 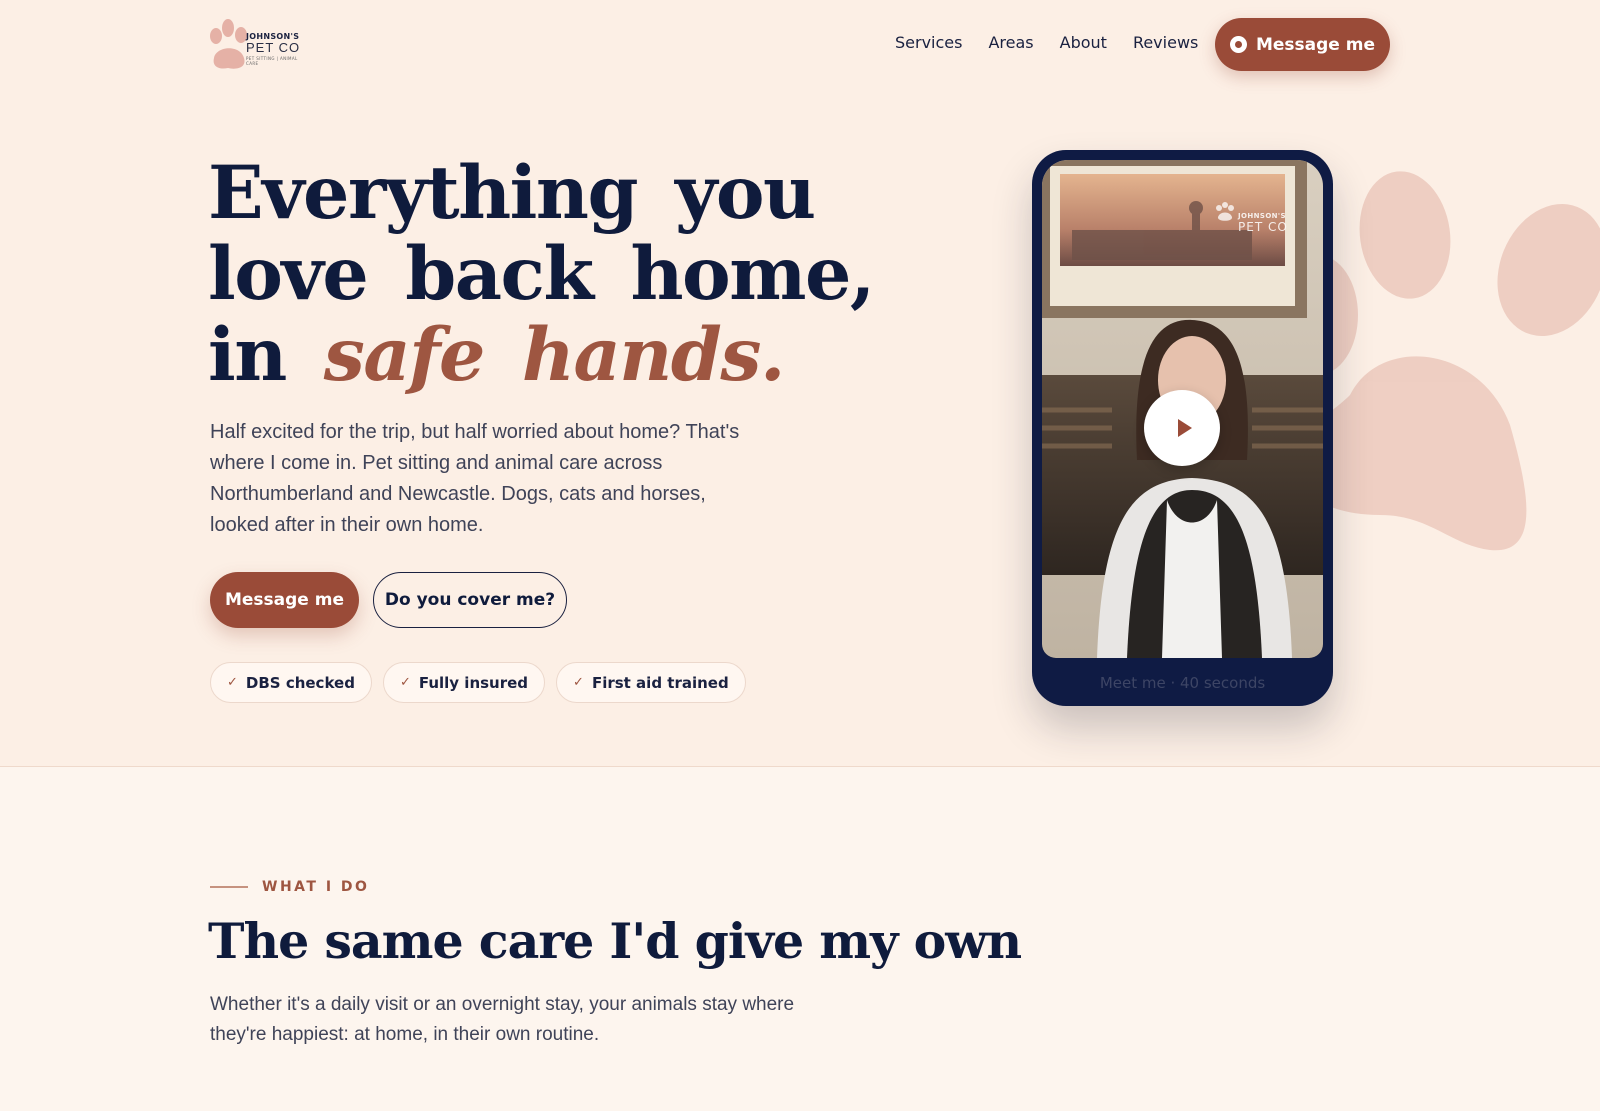 What do you see at coordinates (247, 355) in the screenshot?
I see `headline-line-3-prefix: in` at bounding box center [247, 355].